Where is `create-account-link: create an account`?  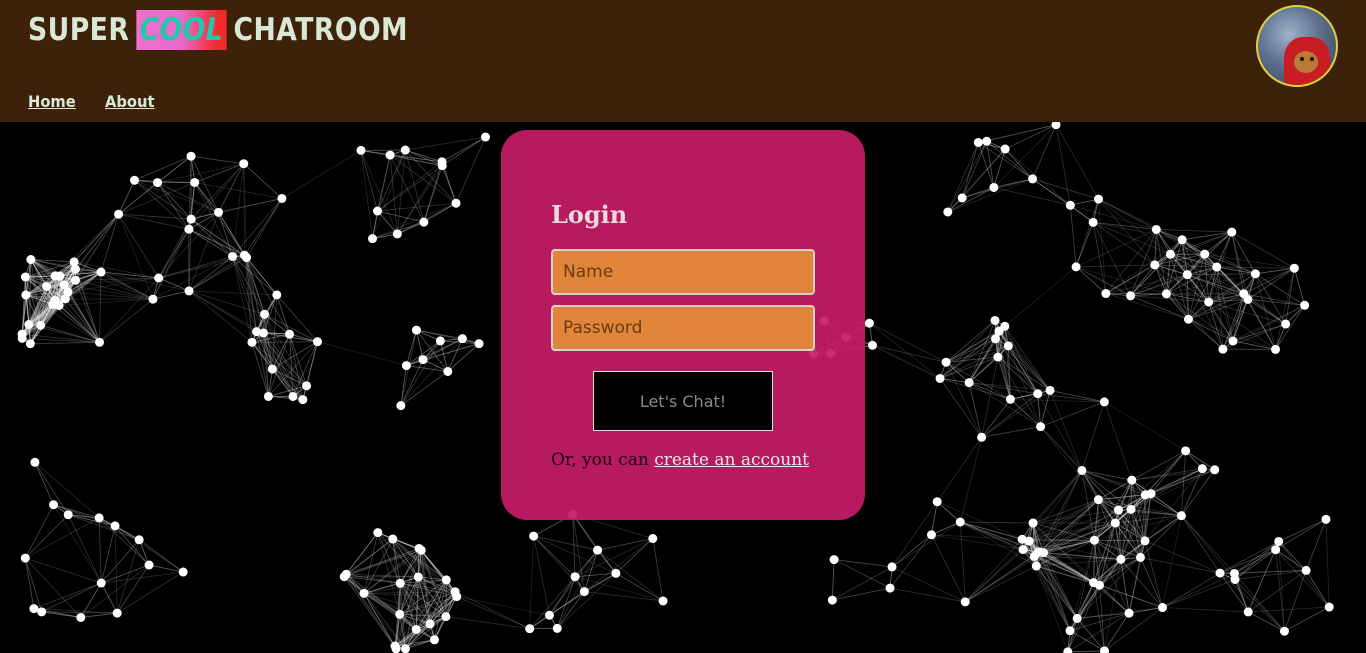 create-account-link: create an account is located at coordinates (731, 460).